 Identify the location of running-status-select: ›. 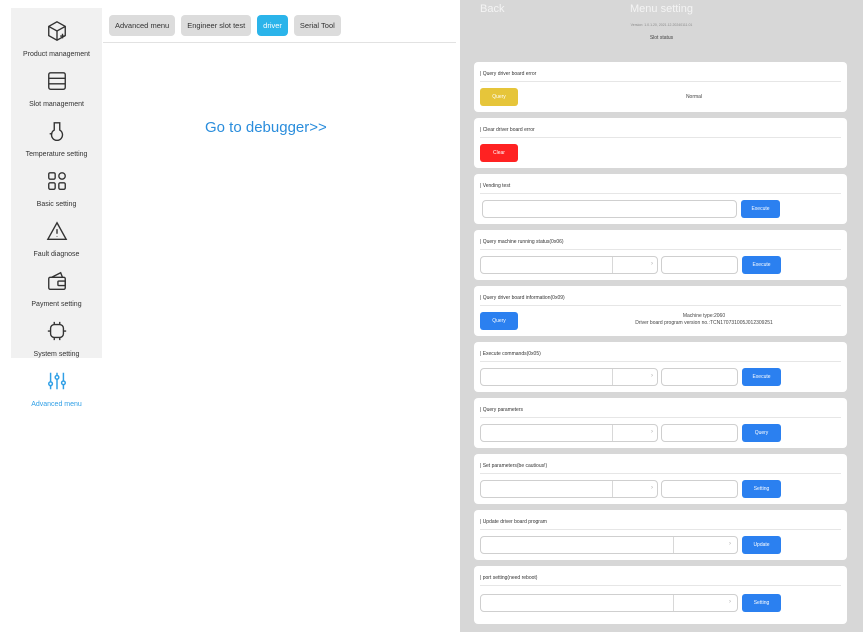
(569, 265).